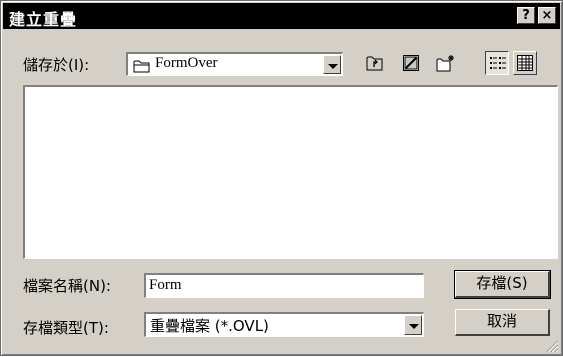  I want to click on up-one-level-icon, so click(375, 65).